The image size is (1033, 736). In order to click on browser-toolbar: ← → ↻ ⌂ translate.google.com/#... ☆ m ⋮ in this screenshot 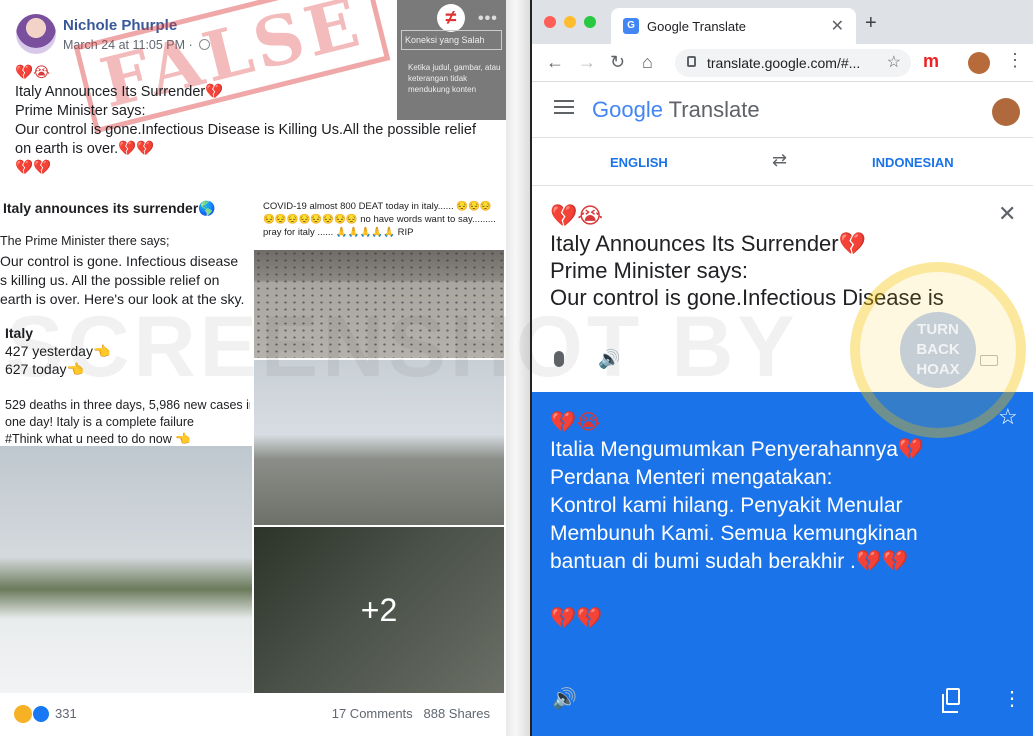, I will do `click(782, 63)`.